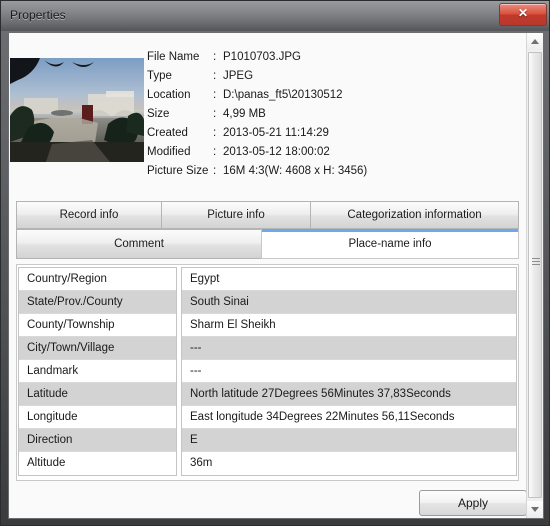 The height and width of the screenshot is (526, 550). What do you see at coordinates (238, 76) in the screenshot?
I see `metadata-value: JPEG` at bounding box center [238, 76].